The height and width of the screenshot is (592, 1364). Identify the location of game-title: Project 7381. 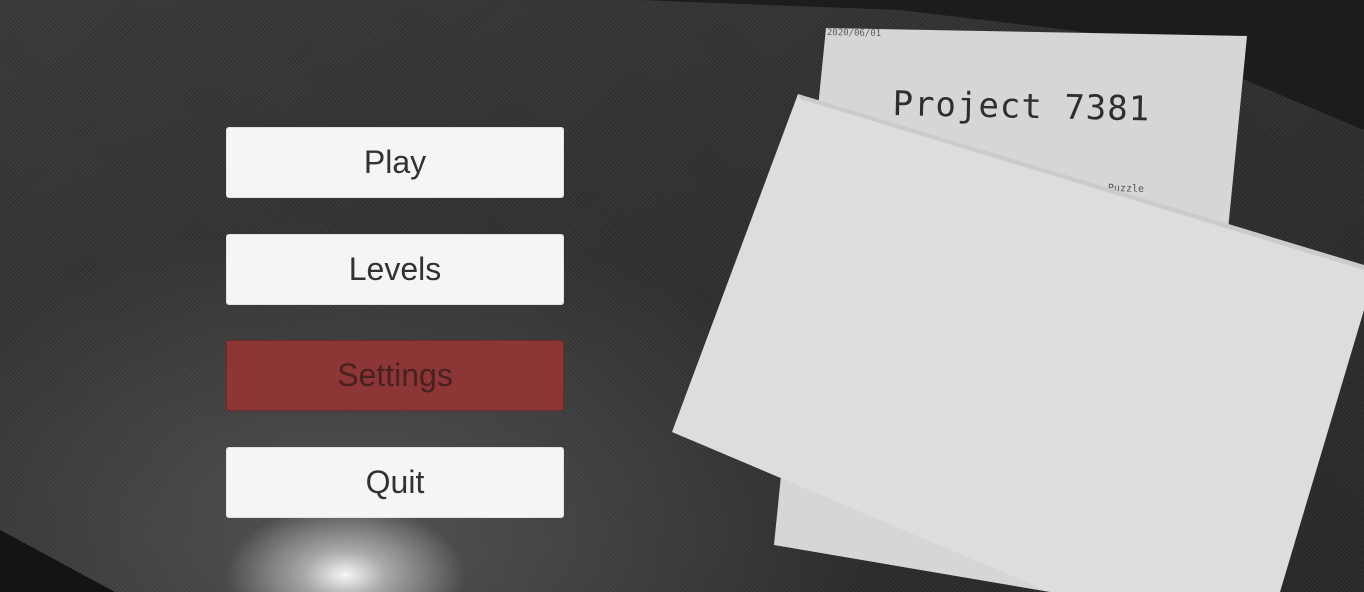
(1021, 107).